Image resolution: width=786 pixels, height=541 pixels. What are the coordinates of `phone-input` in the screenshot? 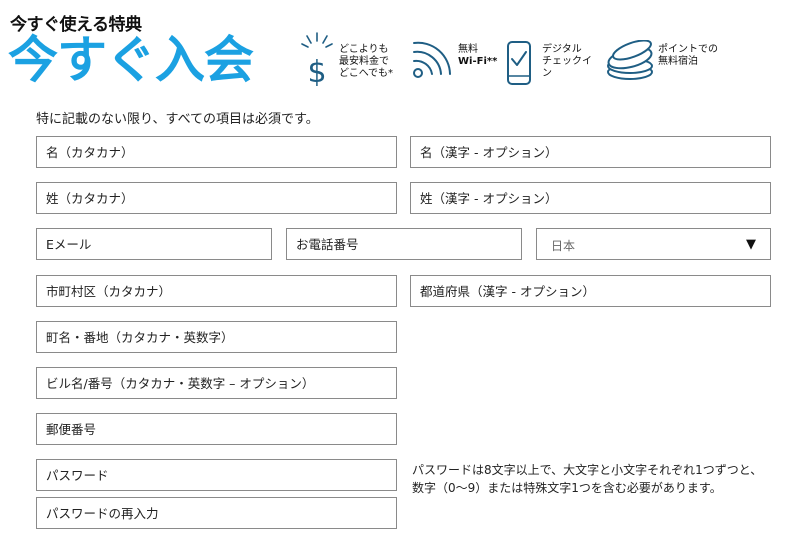 It's located at (404, 244).